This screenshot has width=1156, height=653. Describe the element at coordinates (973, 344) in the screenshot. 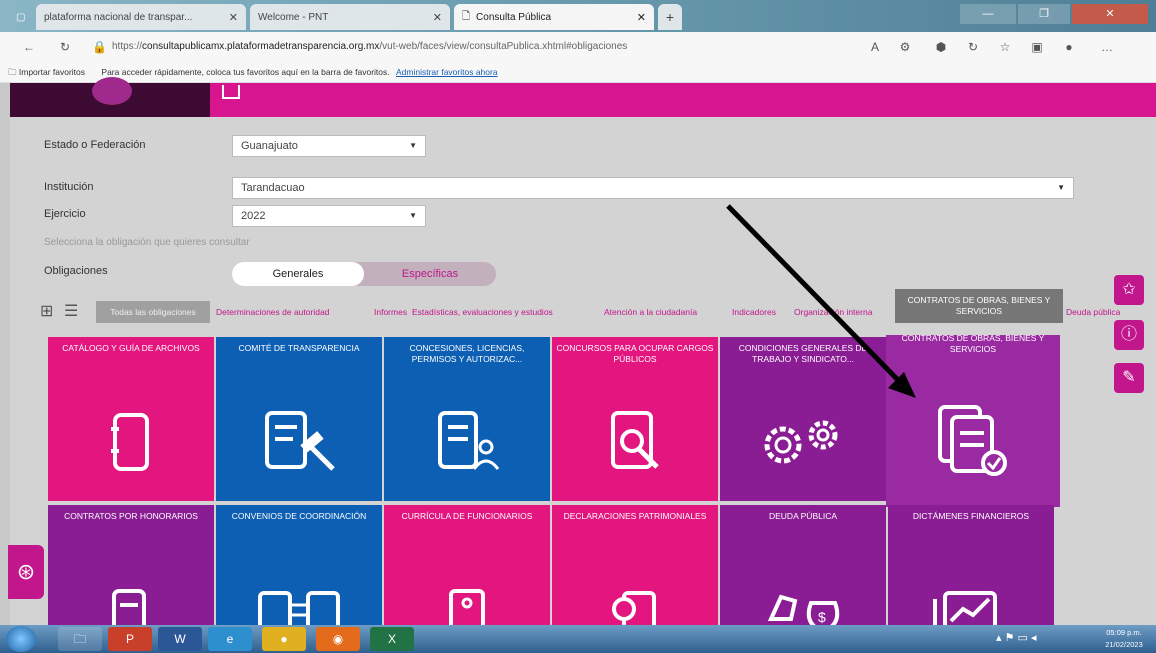

I see `tile-label: CONTRATOS DE OBRAS, BIENES Y SERVICIOS` at that location.